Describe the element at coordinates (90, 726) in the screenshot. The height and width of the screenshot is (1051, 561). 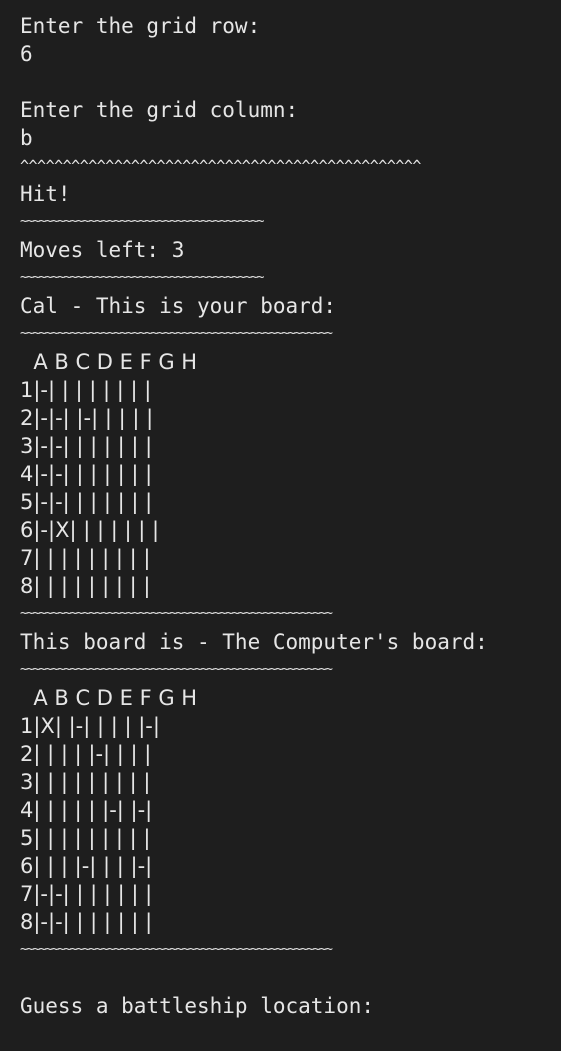
I see `board-row: 1|X| |-| | | | |-|` at that location.